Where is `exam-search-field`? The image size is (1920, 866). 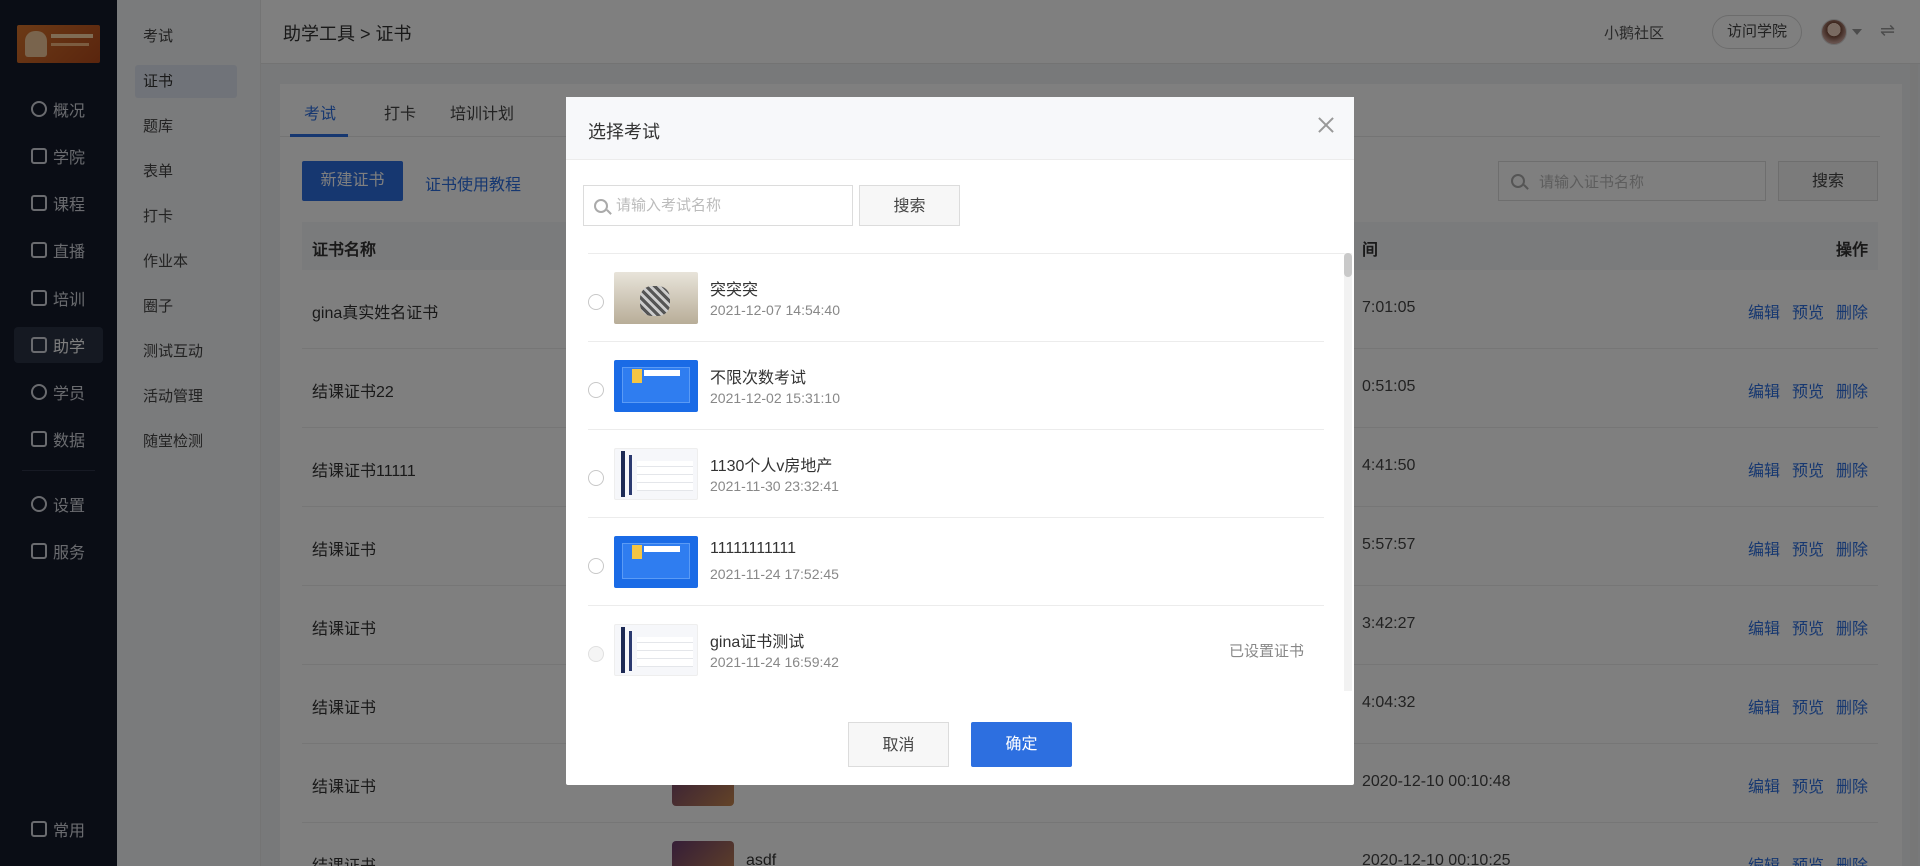
exam-search-field is located at coordinates (718, 205).